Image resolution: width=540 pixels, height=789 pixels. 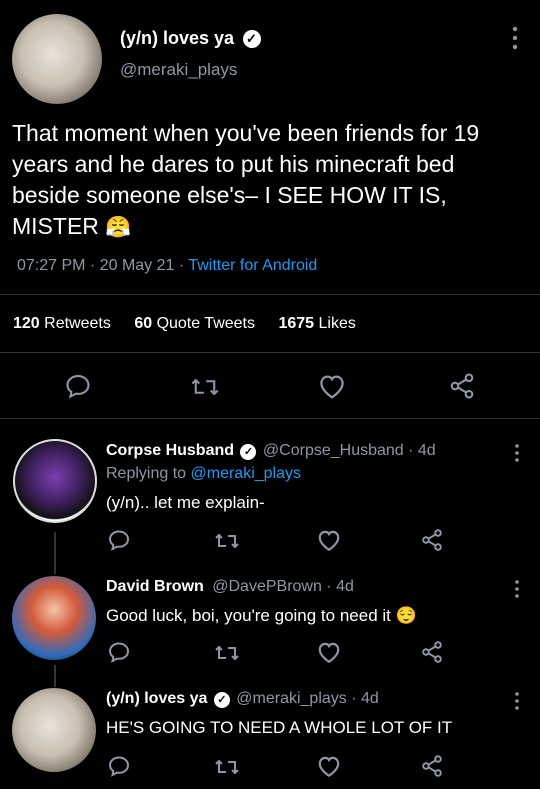 What do you see at coordinates (185, 502) in the screenshot?
I see `reply-text: (y/n).. let me explain-` at bounding box center [185, 502].